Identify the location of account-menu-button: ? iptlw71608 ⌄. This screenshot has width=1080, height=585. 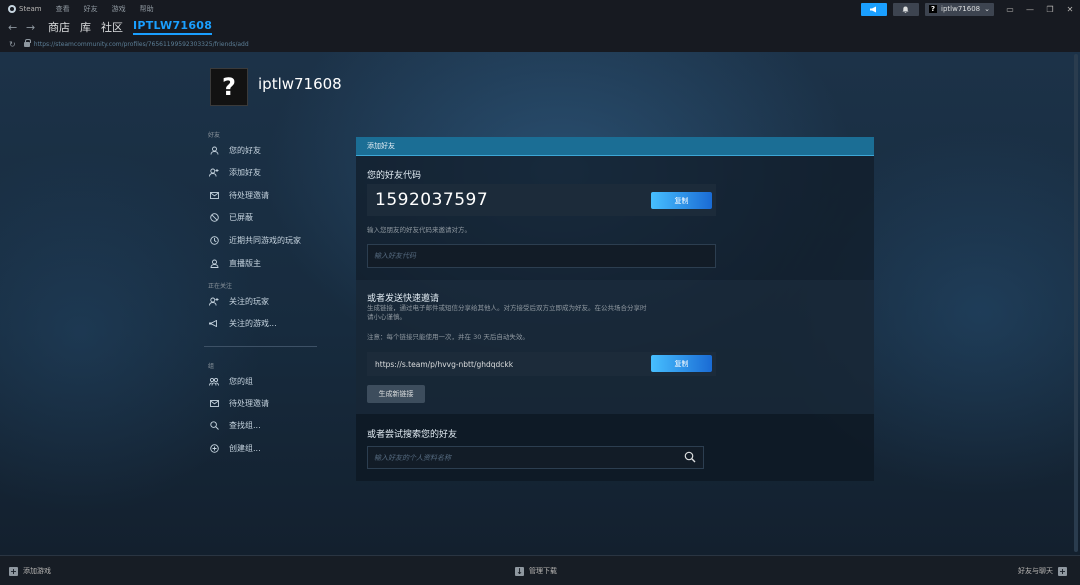
(959, 9).